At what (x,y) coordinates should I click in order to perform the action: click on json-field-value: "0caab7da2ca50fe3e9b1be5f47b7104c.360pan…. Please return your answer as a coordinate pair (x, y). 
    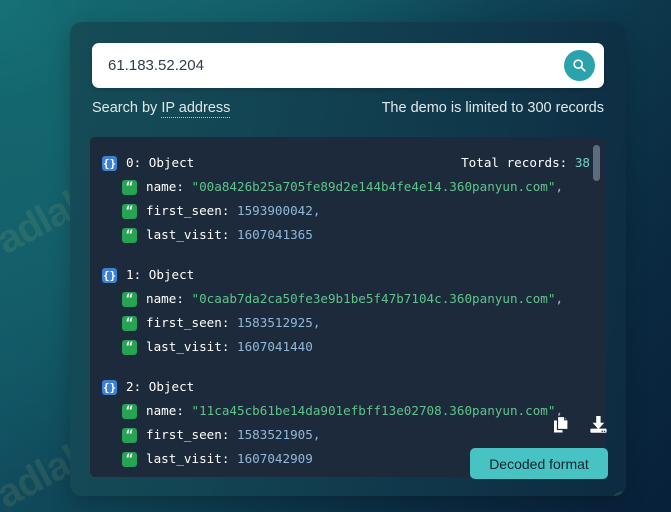
    Looking at the image, I should click on (373, 298).